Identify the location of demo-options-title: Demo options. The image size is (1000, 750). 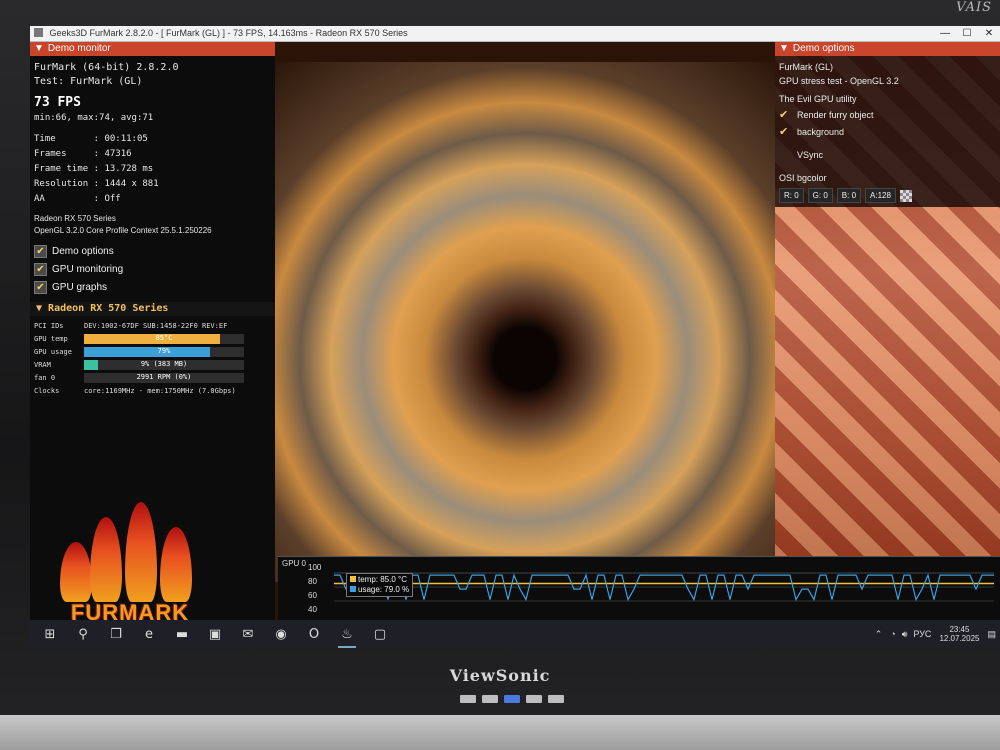
(823, 48).